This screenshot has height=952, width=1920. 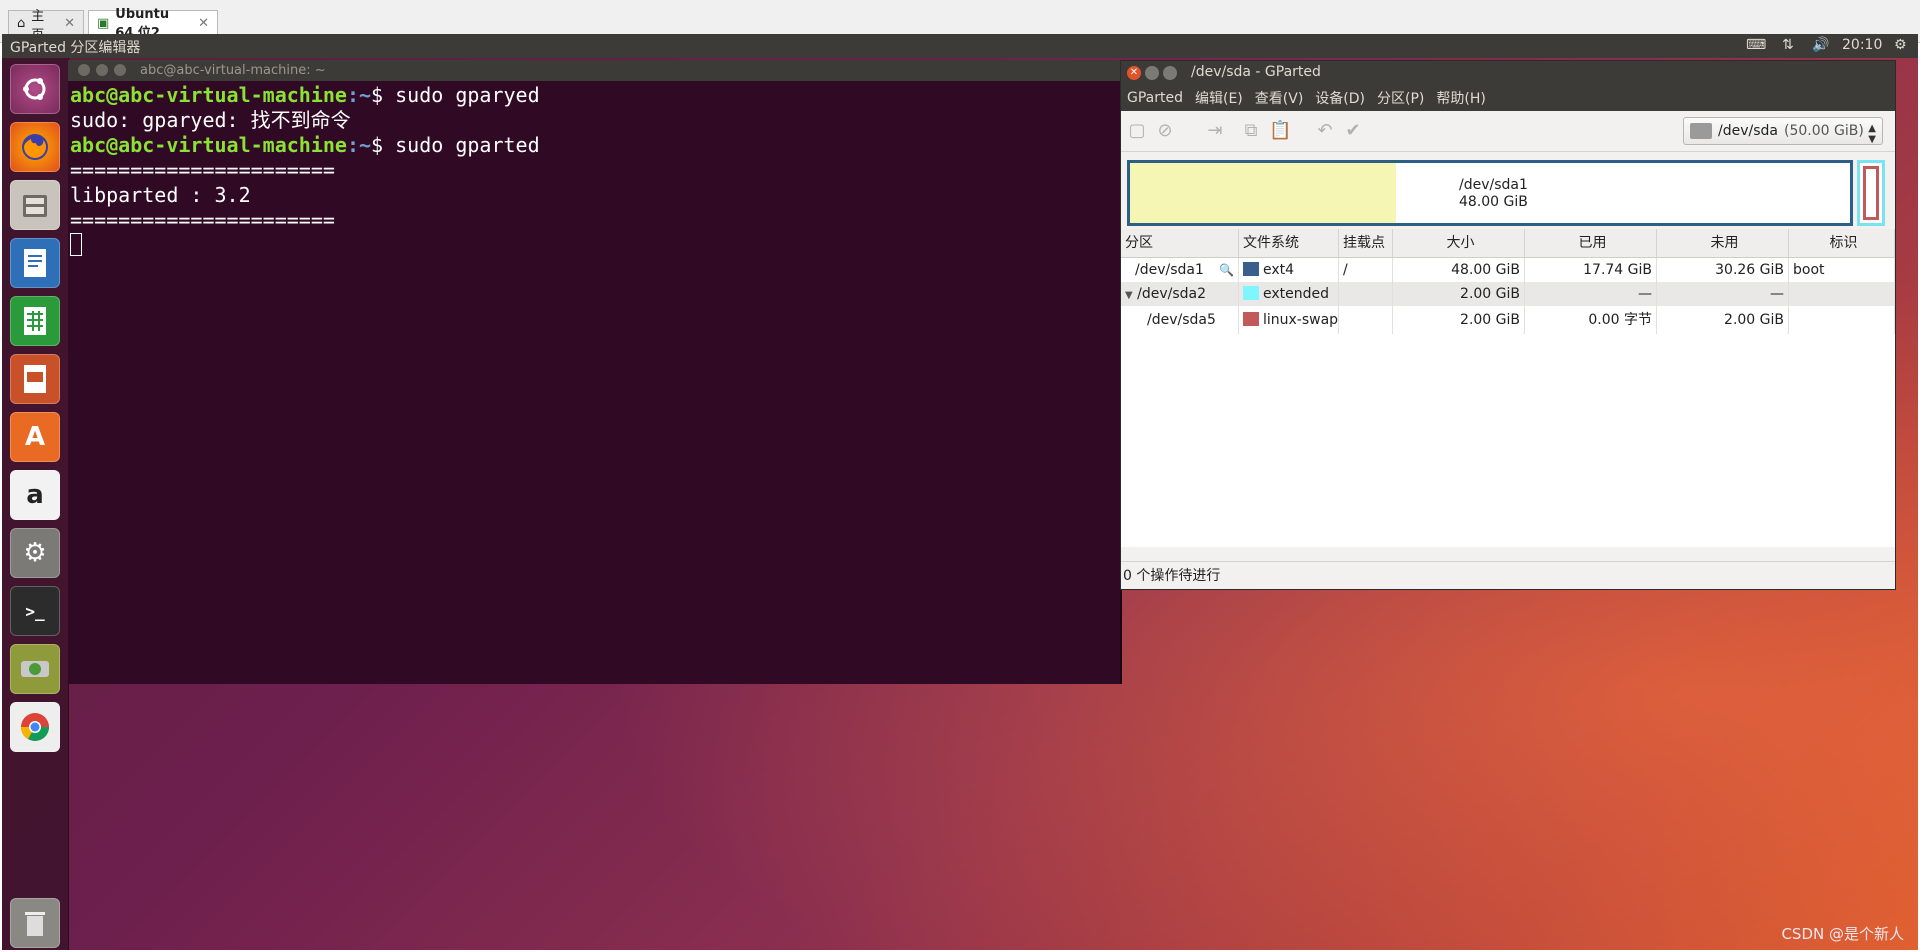 I want to click on menu-help: 帮助(H), so click(x=1460, y=98).